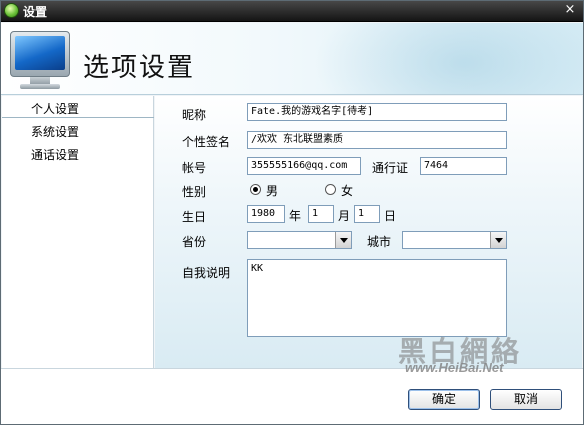 The image size is (584, 425). I want to click on sidebar-item-system: 系统设置, so click(78, 132).